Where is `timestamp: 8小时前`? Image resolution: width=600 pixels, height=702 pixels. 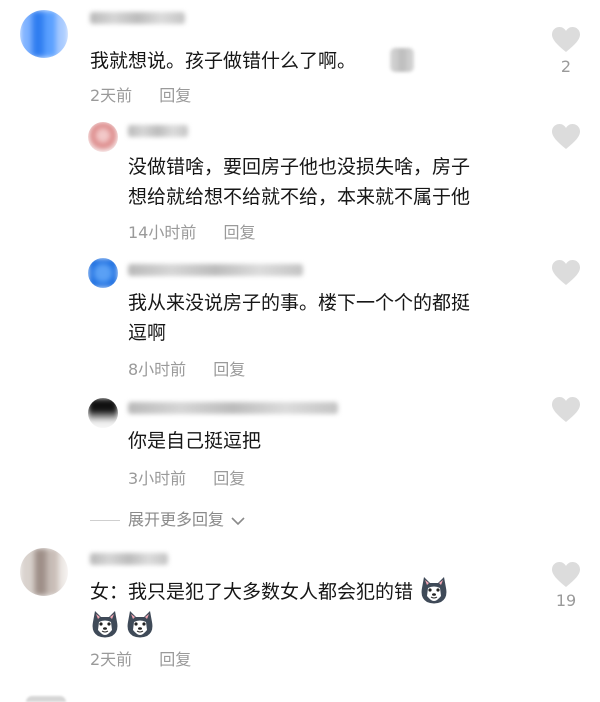 timestamp: 8小时前 is located at coordinates (157, 369).